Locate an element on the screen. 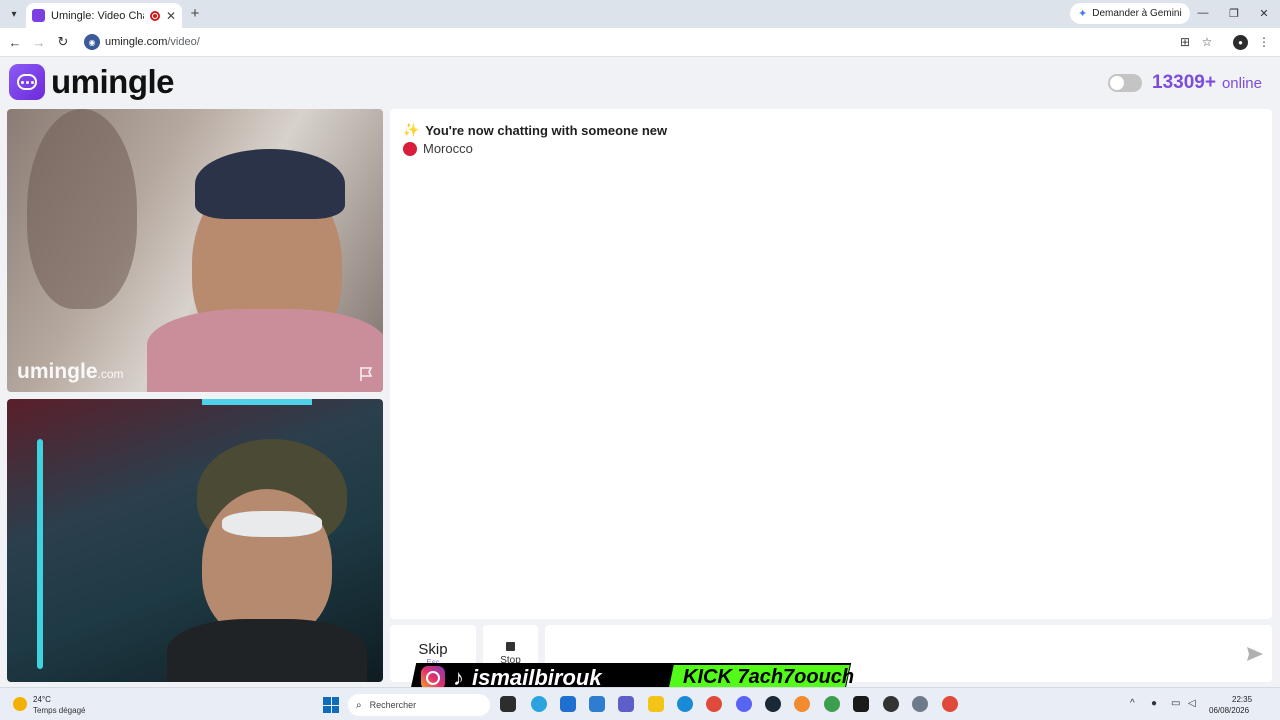 The height and width of the screenshot is (720, 1280). outlook-icon is located at coordinates (597, 704).